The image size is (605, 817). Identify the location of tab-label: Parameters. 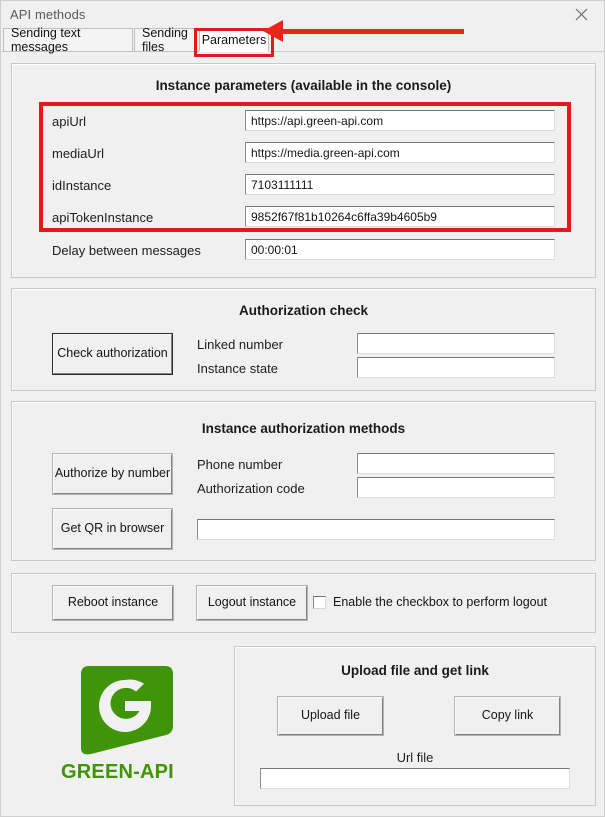
(234, 40).